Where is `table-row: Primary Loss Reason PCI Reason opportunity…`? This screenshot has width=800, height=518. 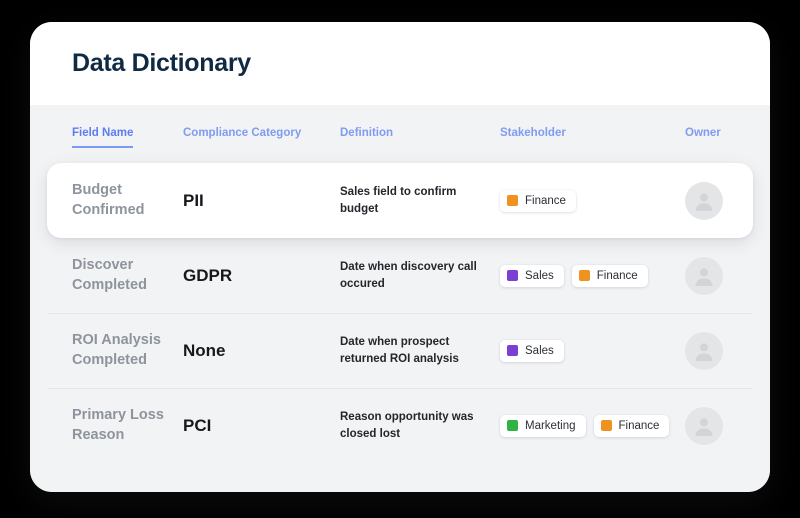 table-row: Primary Loss Reason PCI Reason opportunity… is located at coordinates (400, 425).